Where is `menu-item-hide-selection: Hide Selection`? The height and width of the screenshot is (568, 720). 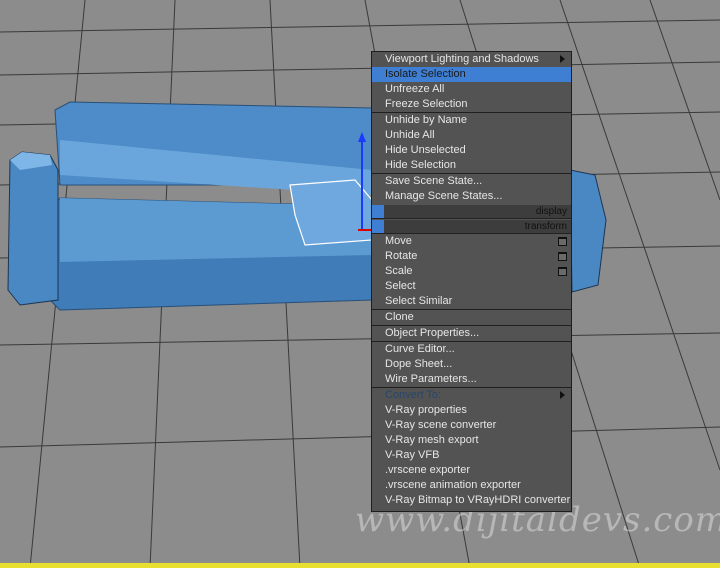
menu-item-hide-selection: Hide Selection is located at coordinates (471, 165).